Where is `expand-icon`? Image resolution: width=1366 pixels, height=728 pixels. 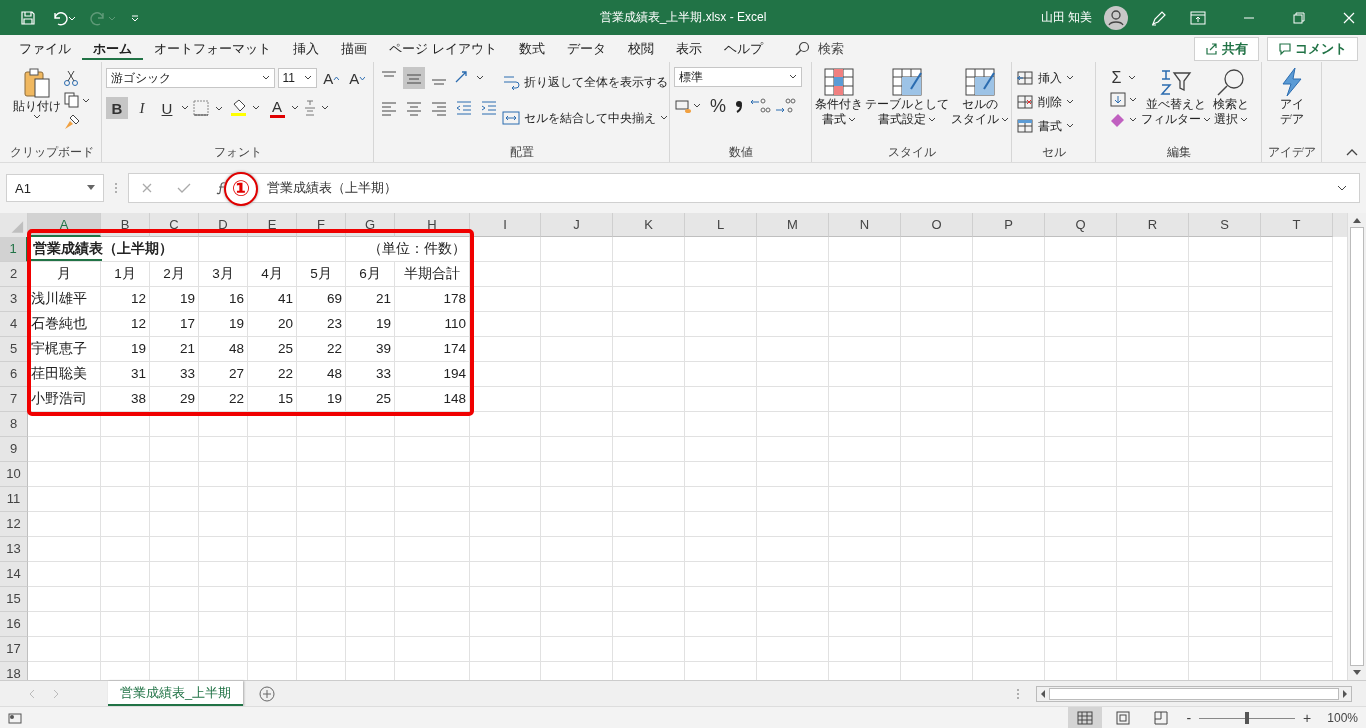
expand-icon is located at coordinates (1342, 188).